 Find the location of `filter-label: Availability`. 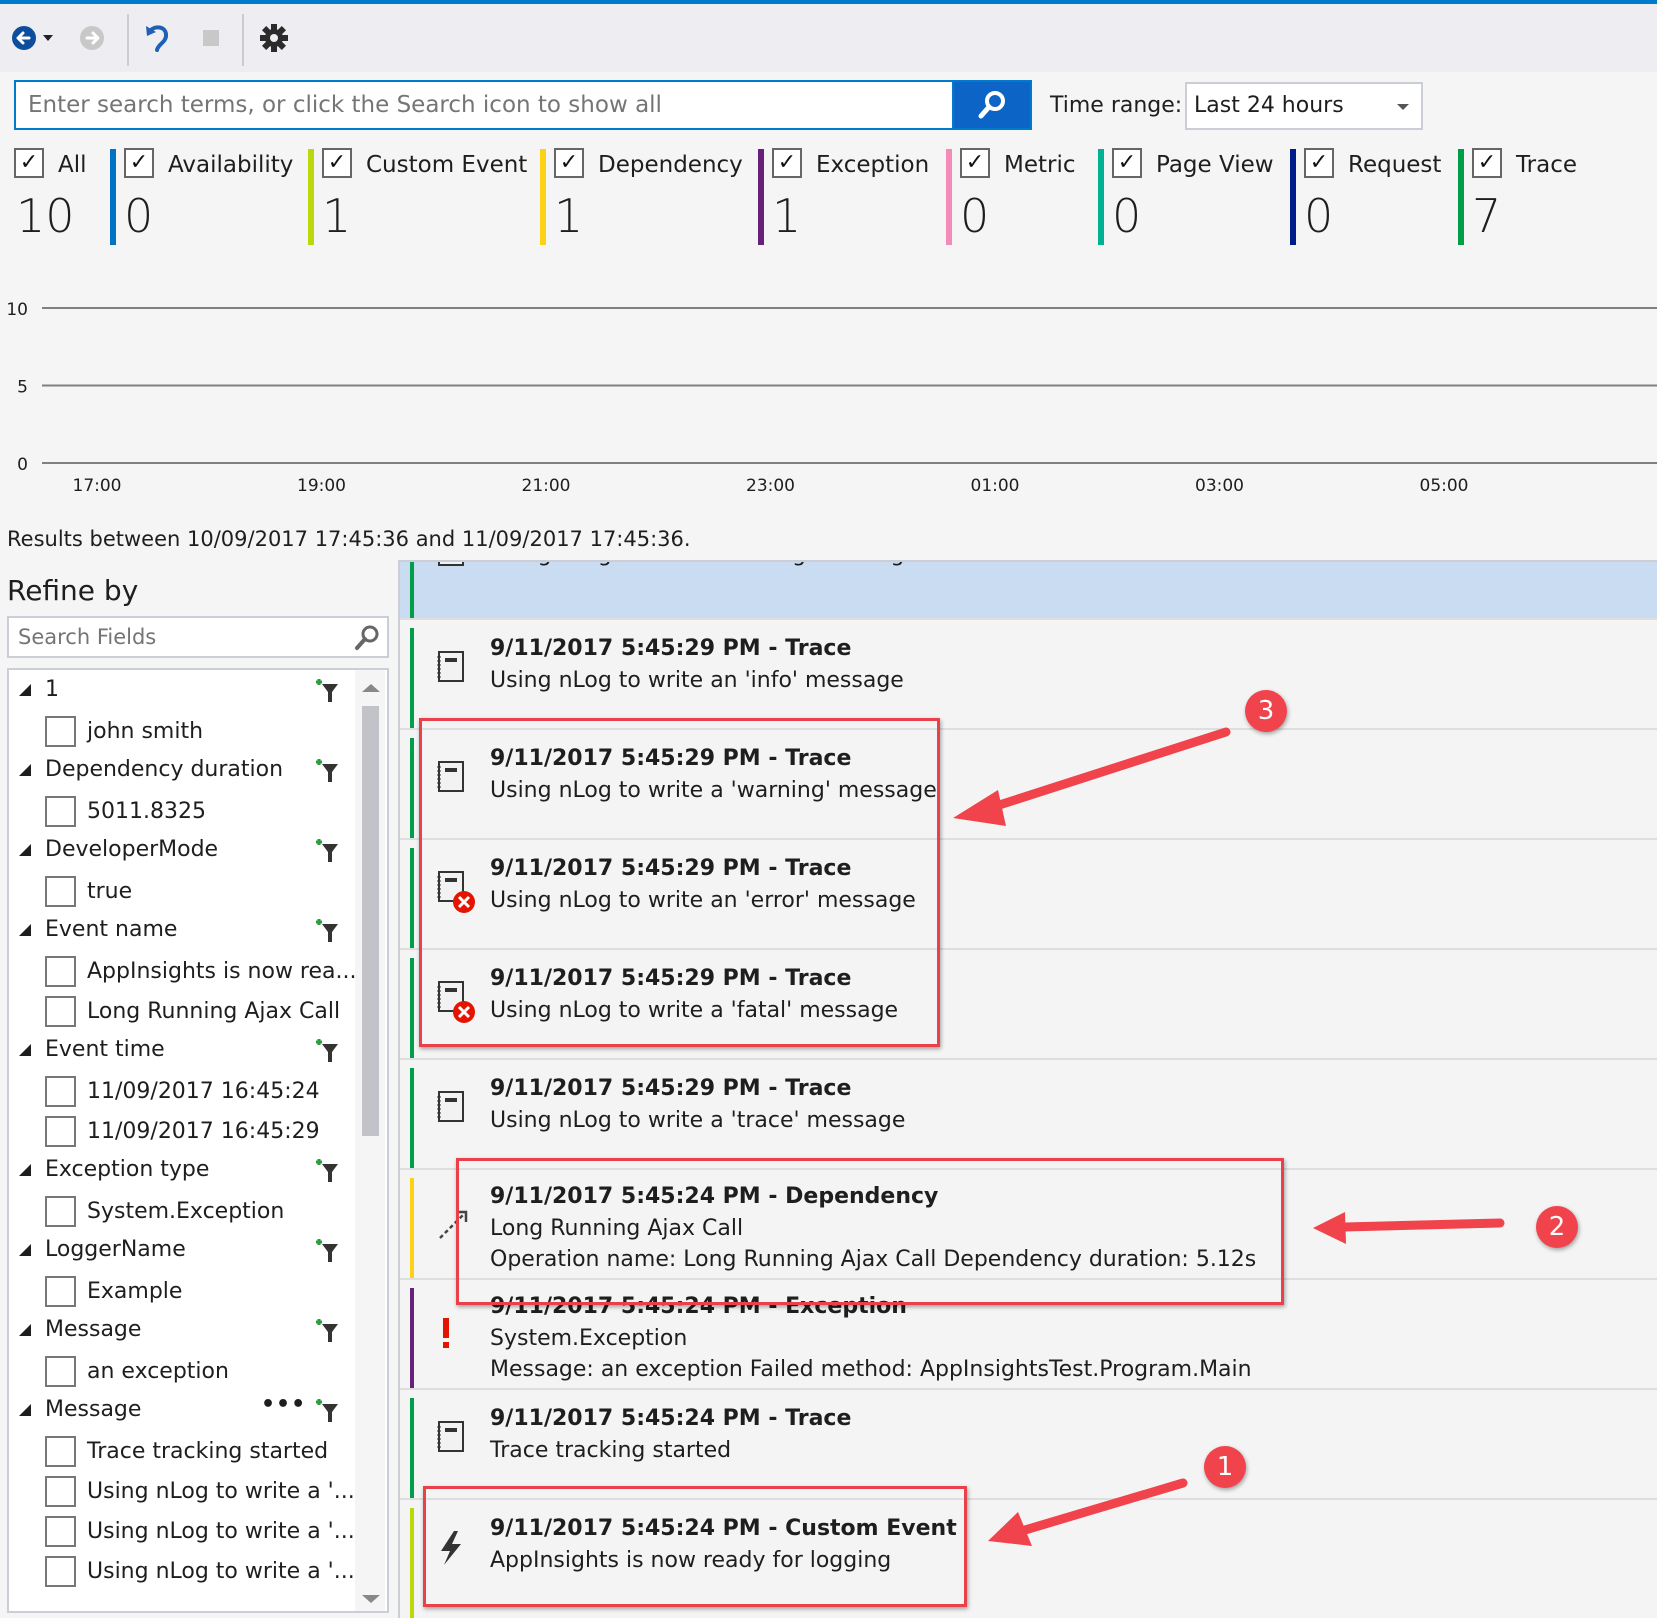

filter-label: Availability is located at coordinates (230, 165).